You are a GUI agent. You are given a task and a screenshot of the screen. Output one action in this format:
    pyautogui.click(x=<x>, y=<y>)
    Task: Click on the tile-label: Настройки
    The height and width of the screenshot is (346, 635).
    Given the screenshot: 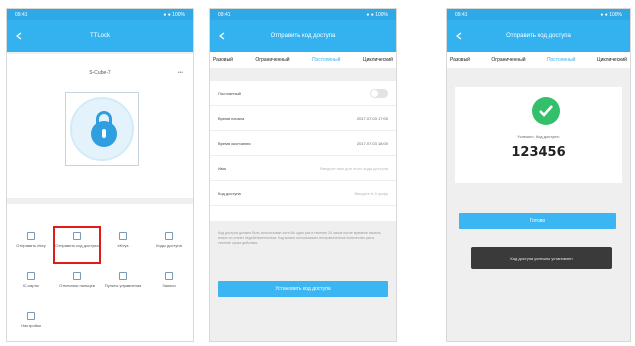 What is the action you would take?
    pyautogui.click(x=31, y=325)
    